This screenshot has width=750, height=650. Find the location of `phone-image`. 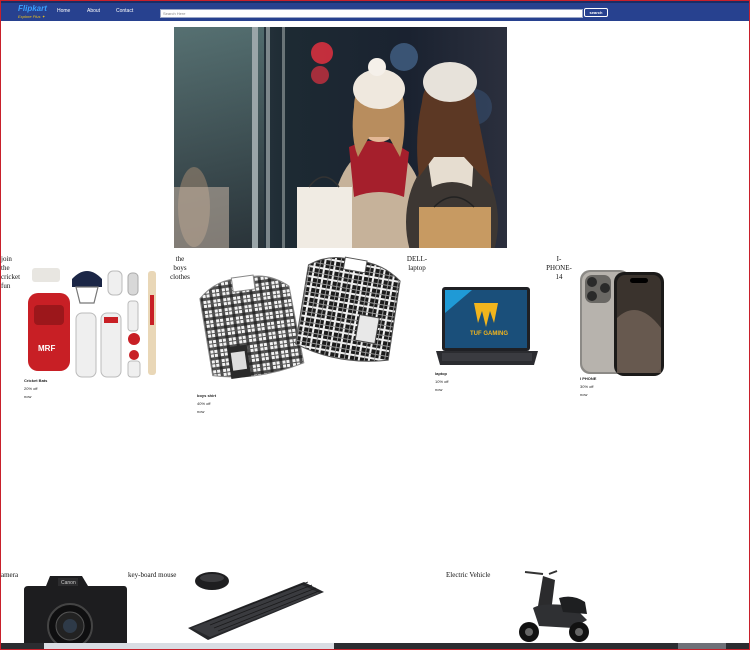

phone-image is located at coordinates (623, 323).